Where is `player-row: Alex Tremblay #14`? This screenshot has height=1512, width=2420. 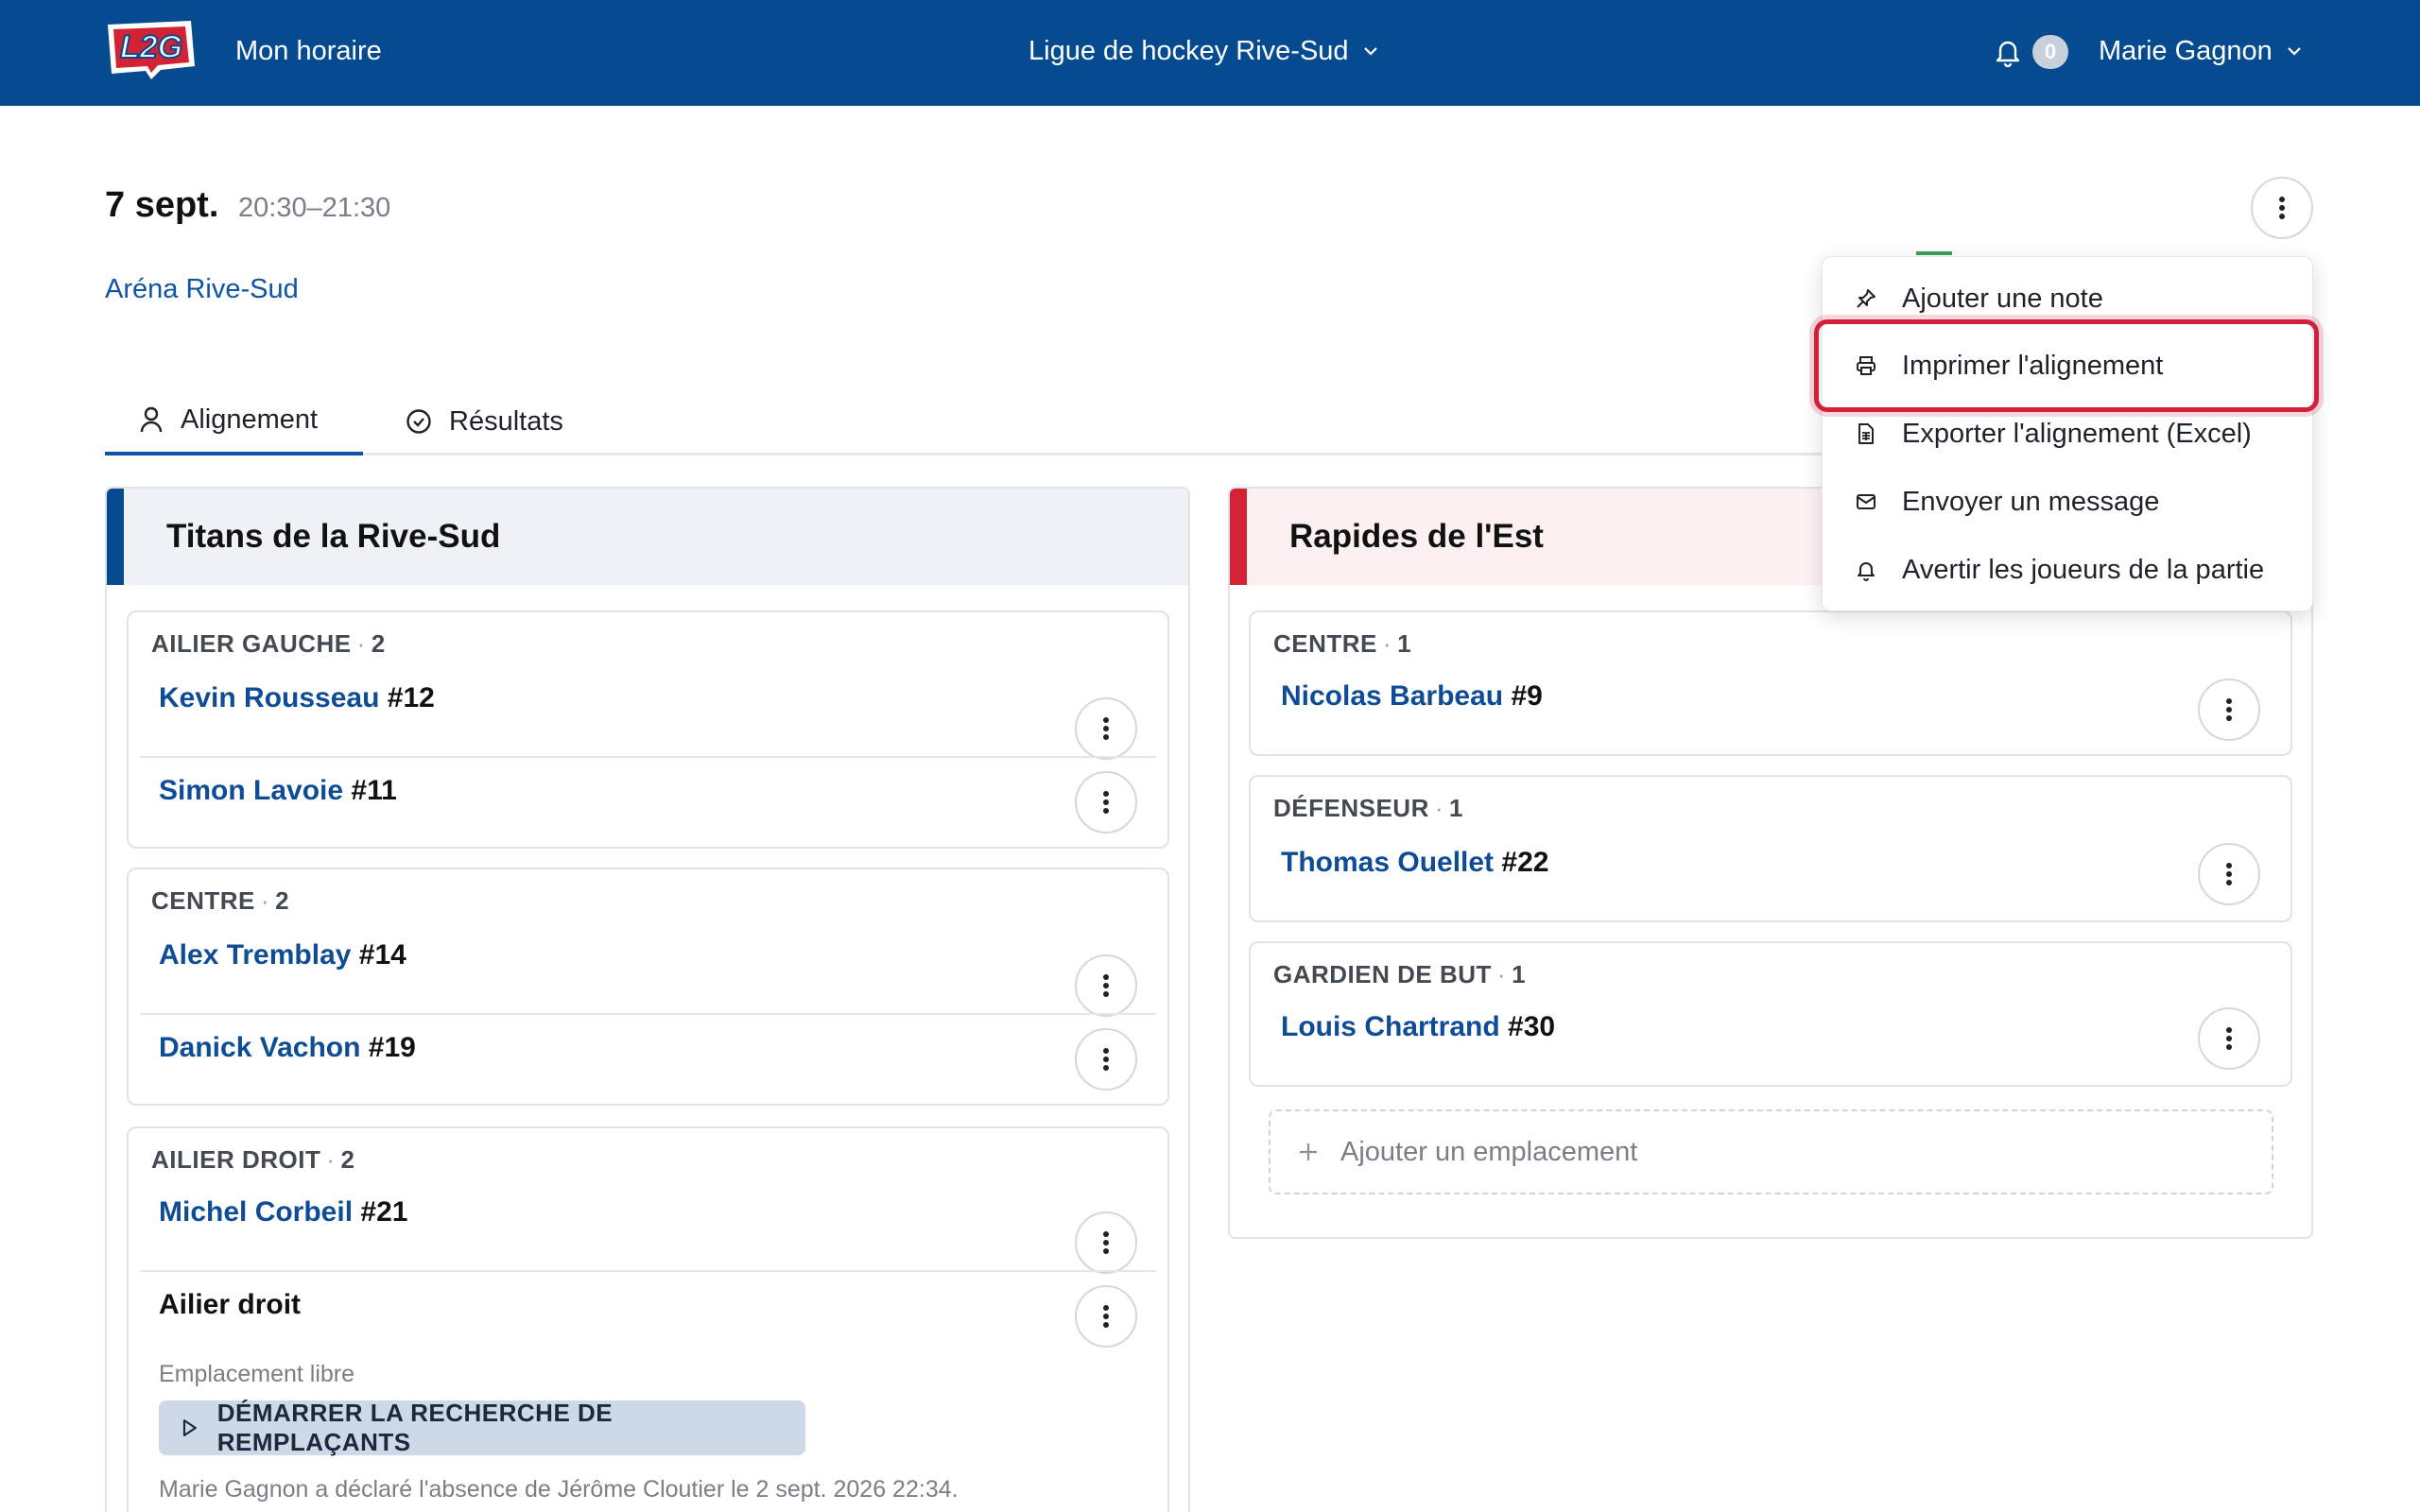 player-row: Alex Tremblay #14 is located at coordinates (648, 971).